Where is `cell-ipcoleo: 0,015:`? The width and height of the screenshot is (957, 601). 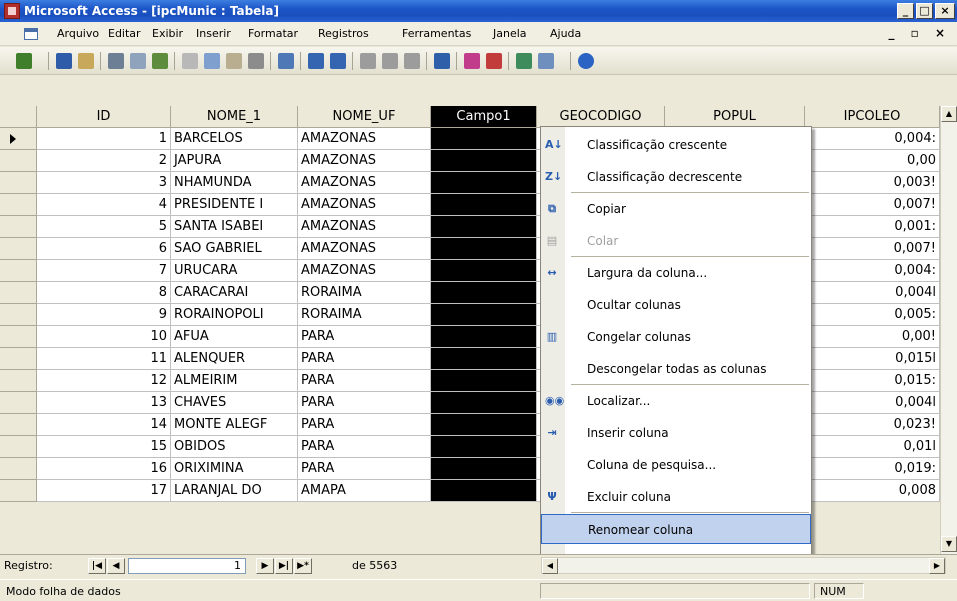 cell-ipcoleo: 0,015: is located at coordinates (872, 381).